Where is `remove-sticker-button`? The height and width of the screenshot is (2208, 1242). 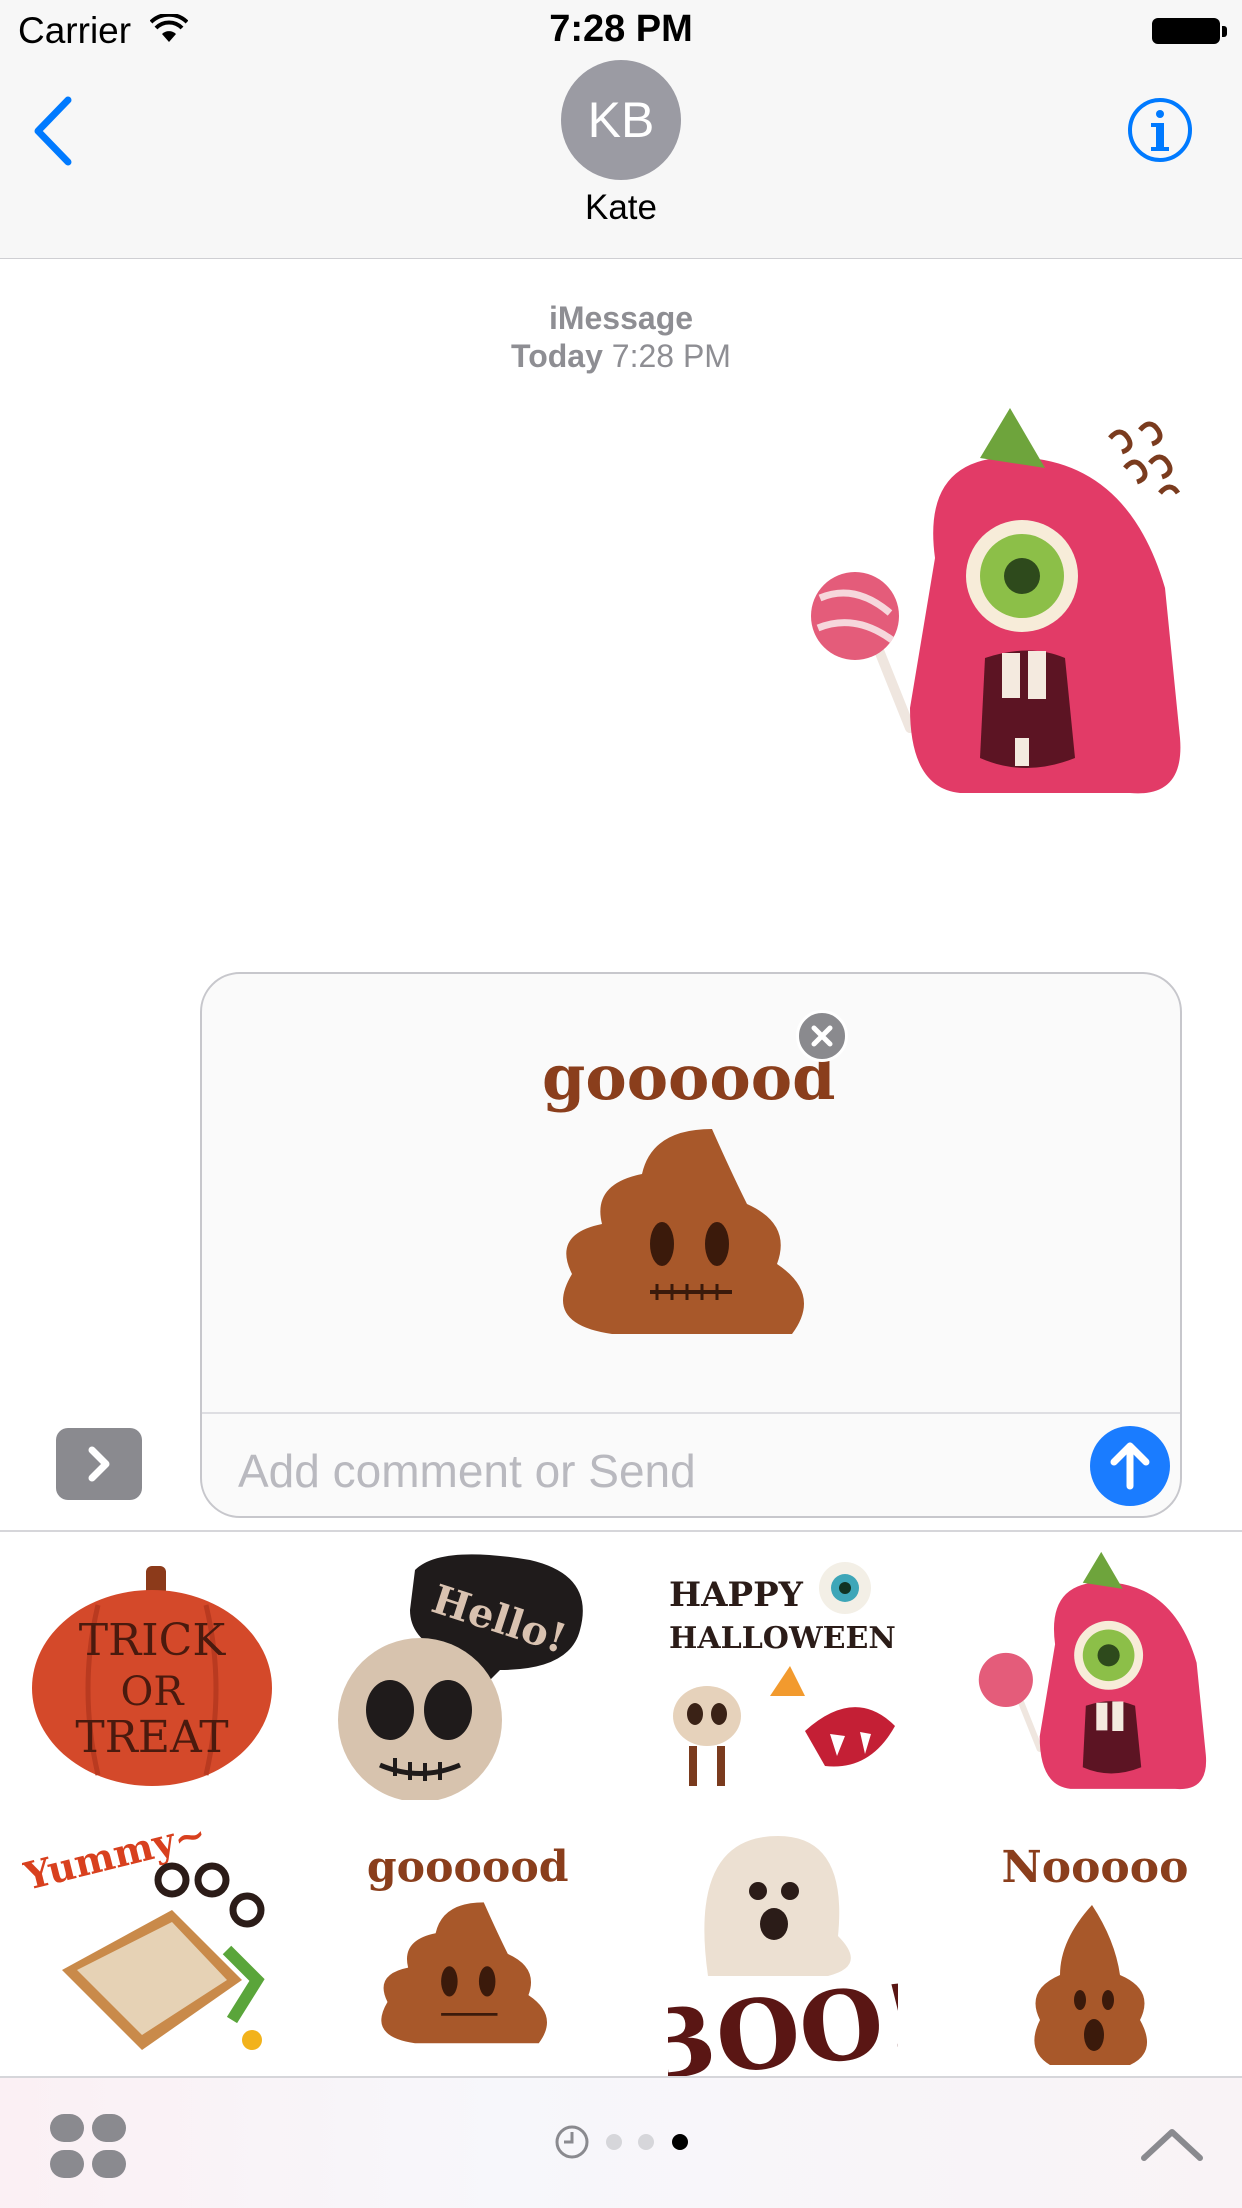 remove-sticker-button is located at coordinates (822, 1036).